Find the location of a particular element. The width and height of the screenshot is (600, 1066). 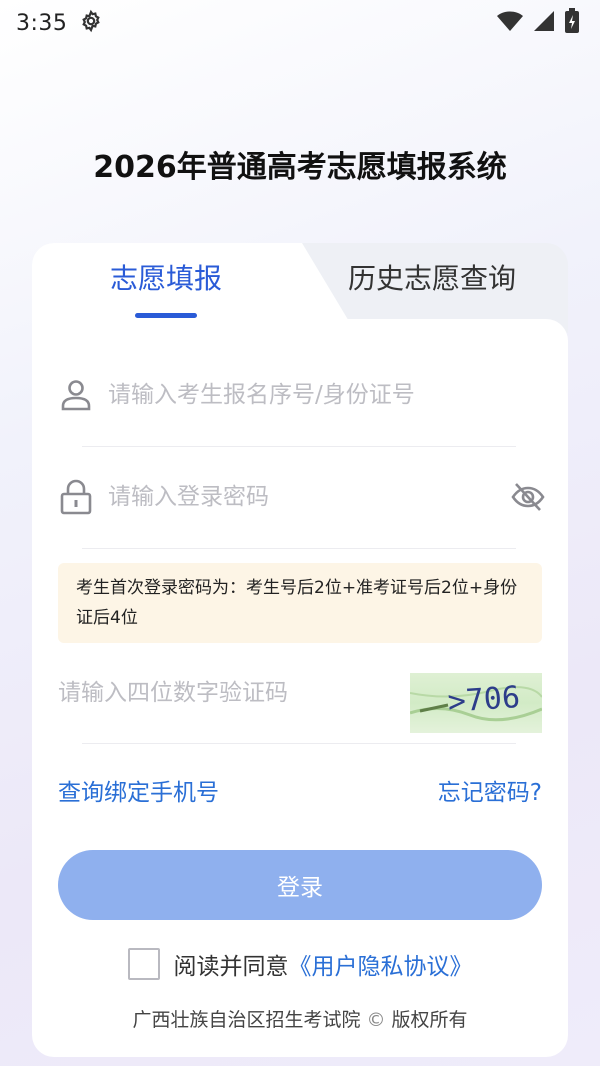

bind-phone-link: 查询绑定手机号 is located at coordinates (138, 790).